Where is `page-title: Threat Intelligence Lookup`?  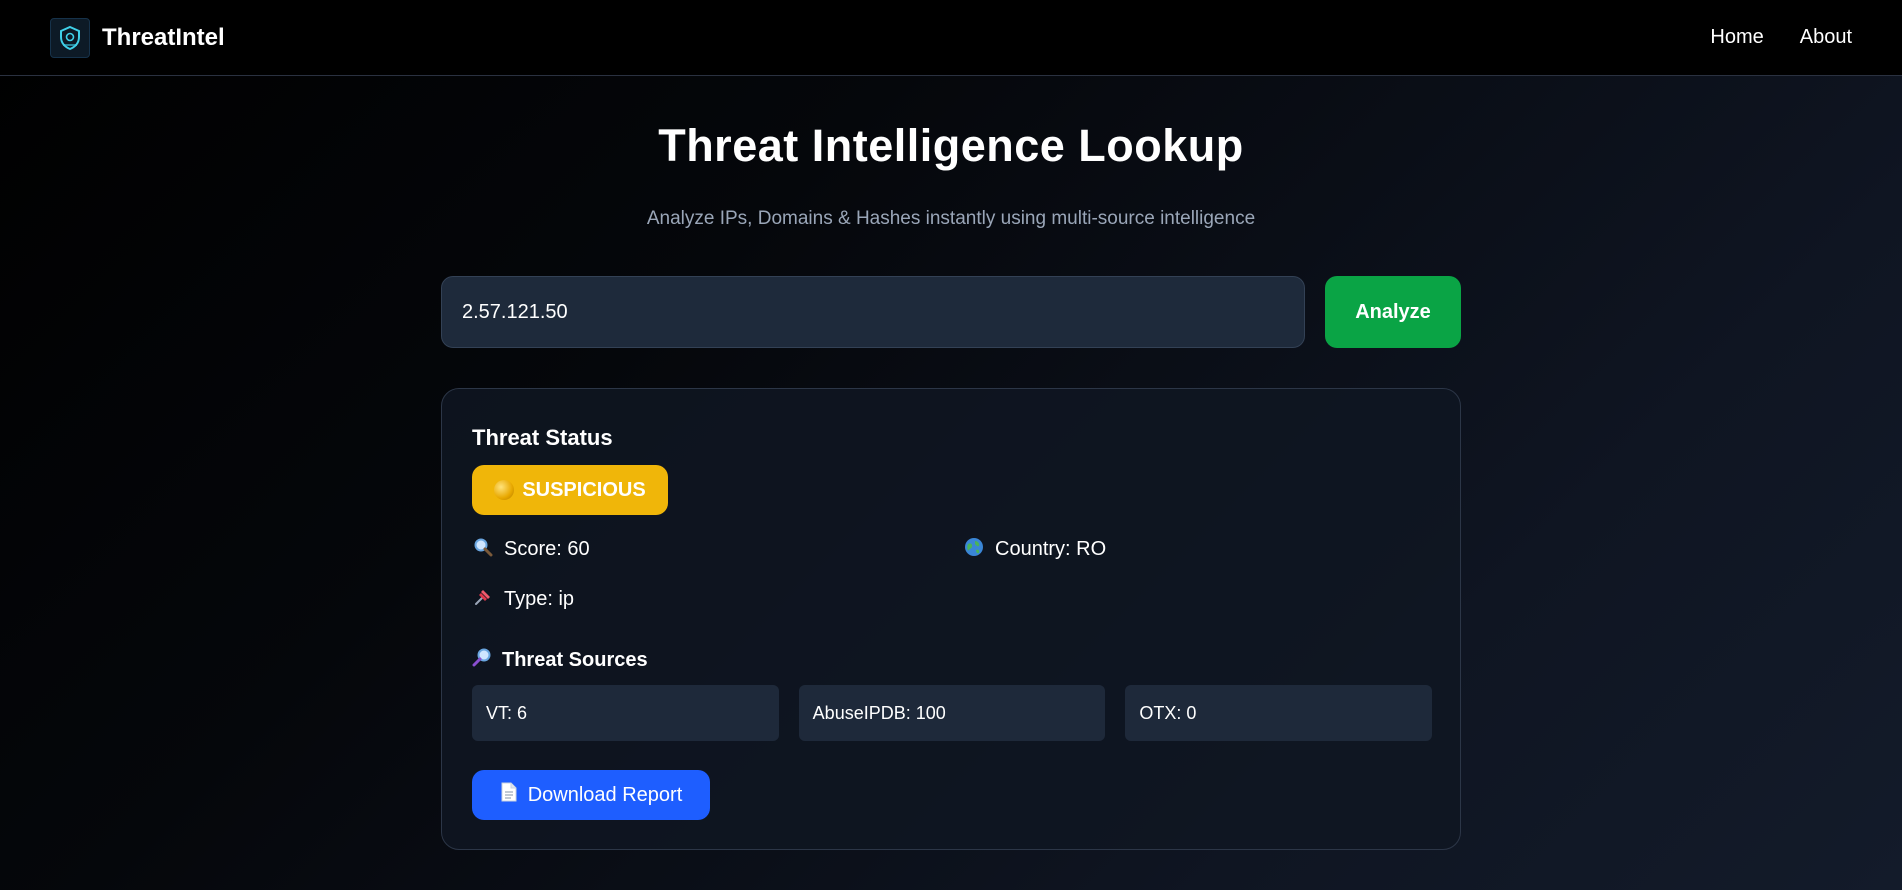 page-title: Threat Intelligence Lookup is located at coordinates (951, 145).